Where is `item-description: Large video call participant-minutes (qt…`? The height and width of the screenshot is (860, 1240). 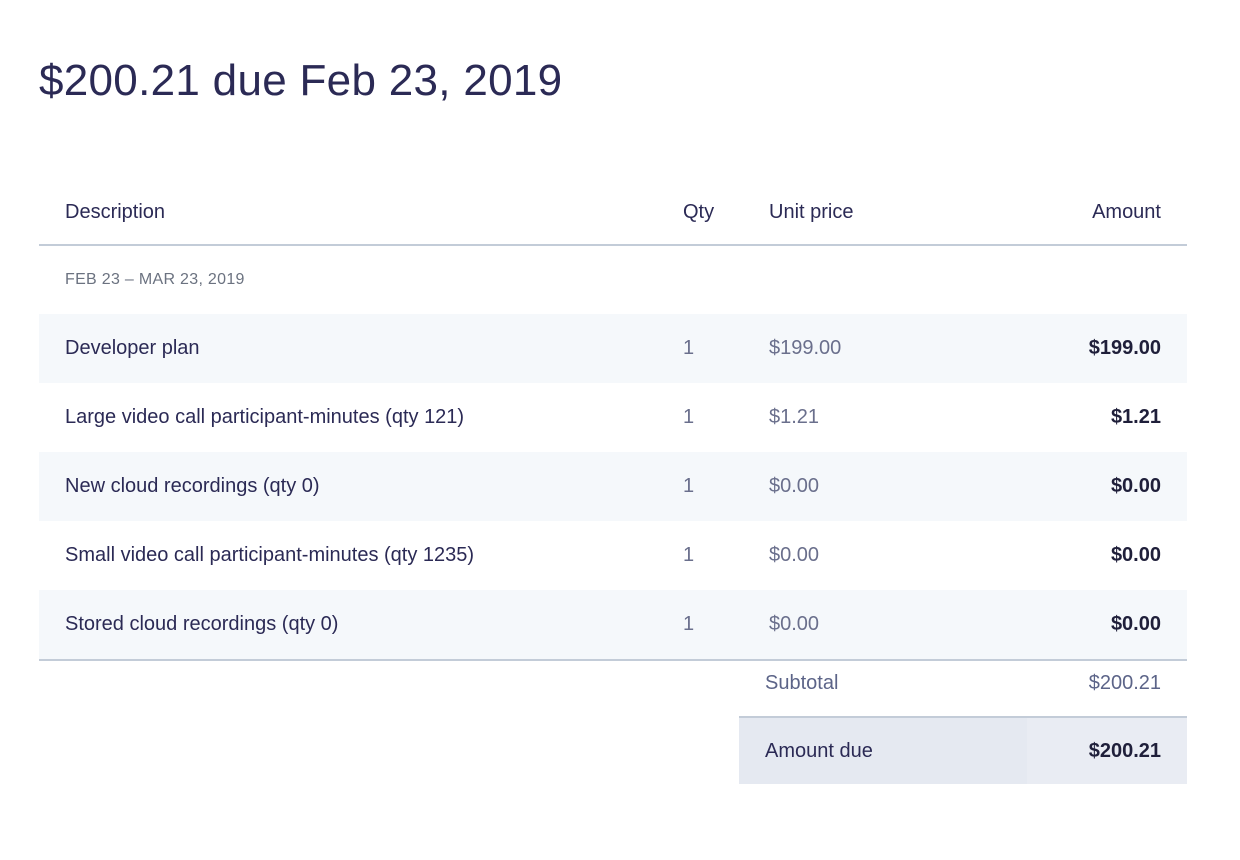
item-description: Large video call participant-minutes (qt… is located at coordinates (265, 417).